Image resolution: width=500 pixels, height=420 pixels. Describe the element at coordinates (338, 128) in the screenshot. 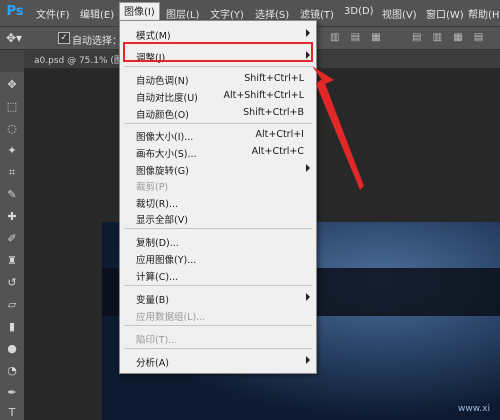

I see `annotation-arrow-icon` at that location.